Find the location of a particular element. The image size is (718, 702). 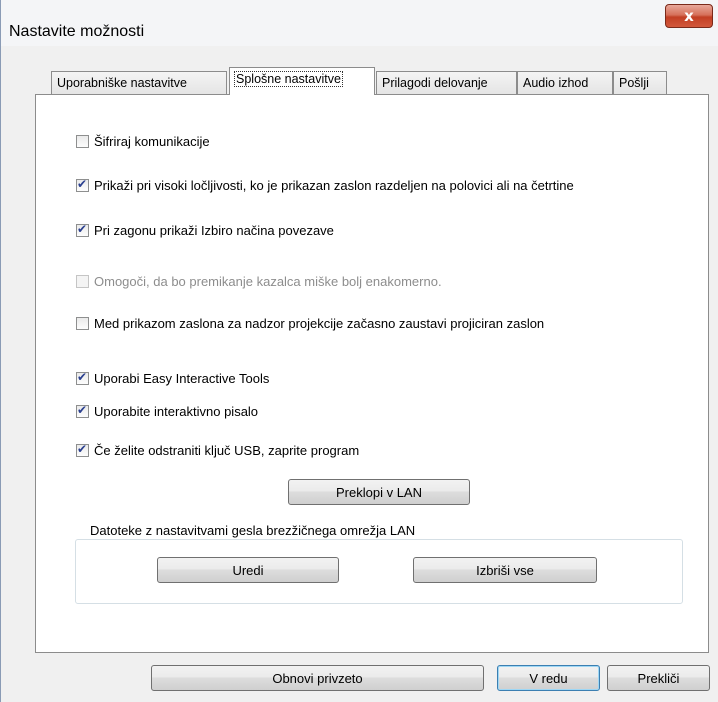

option-use-easy-interactive-tools: Uporabi Easy Interactive Tools is located at coordinates (172, 378).